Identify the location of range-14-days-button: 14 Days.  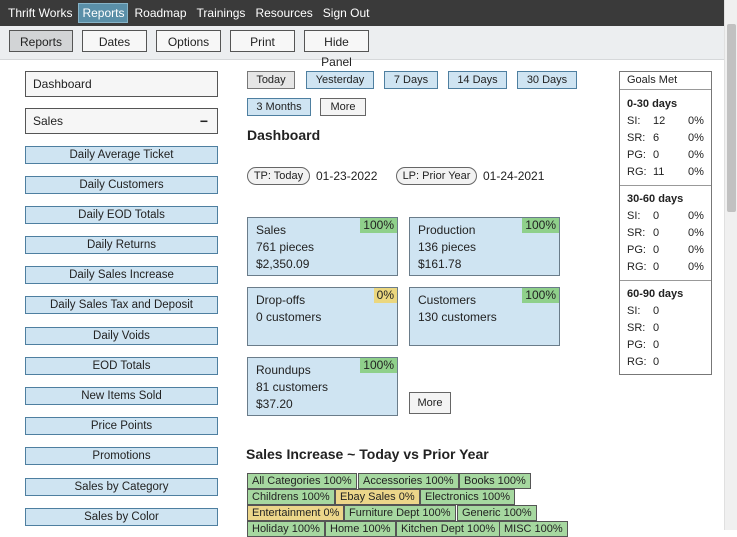
(477, 80).